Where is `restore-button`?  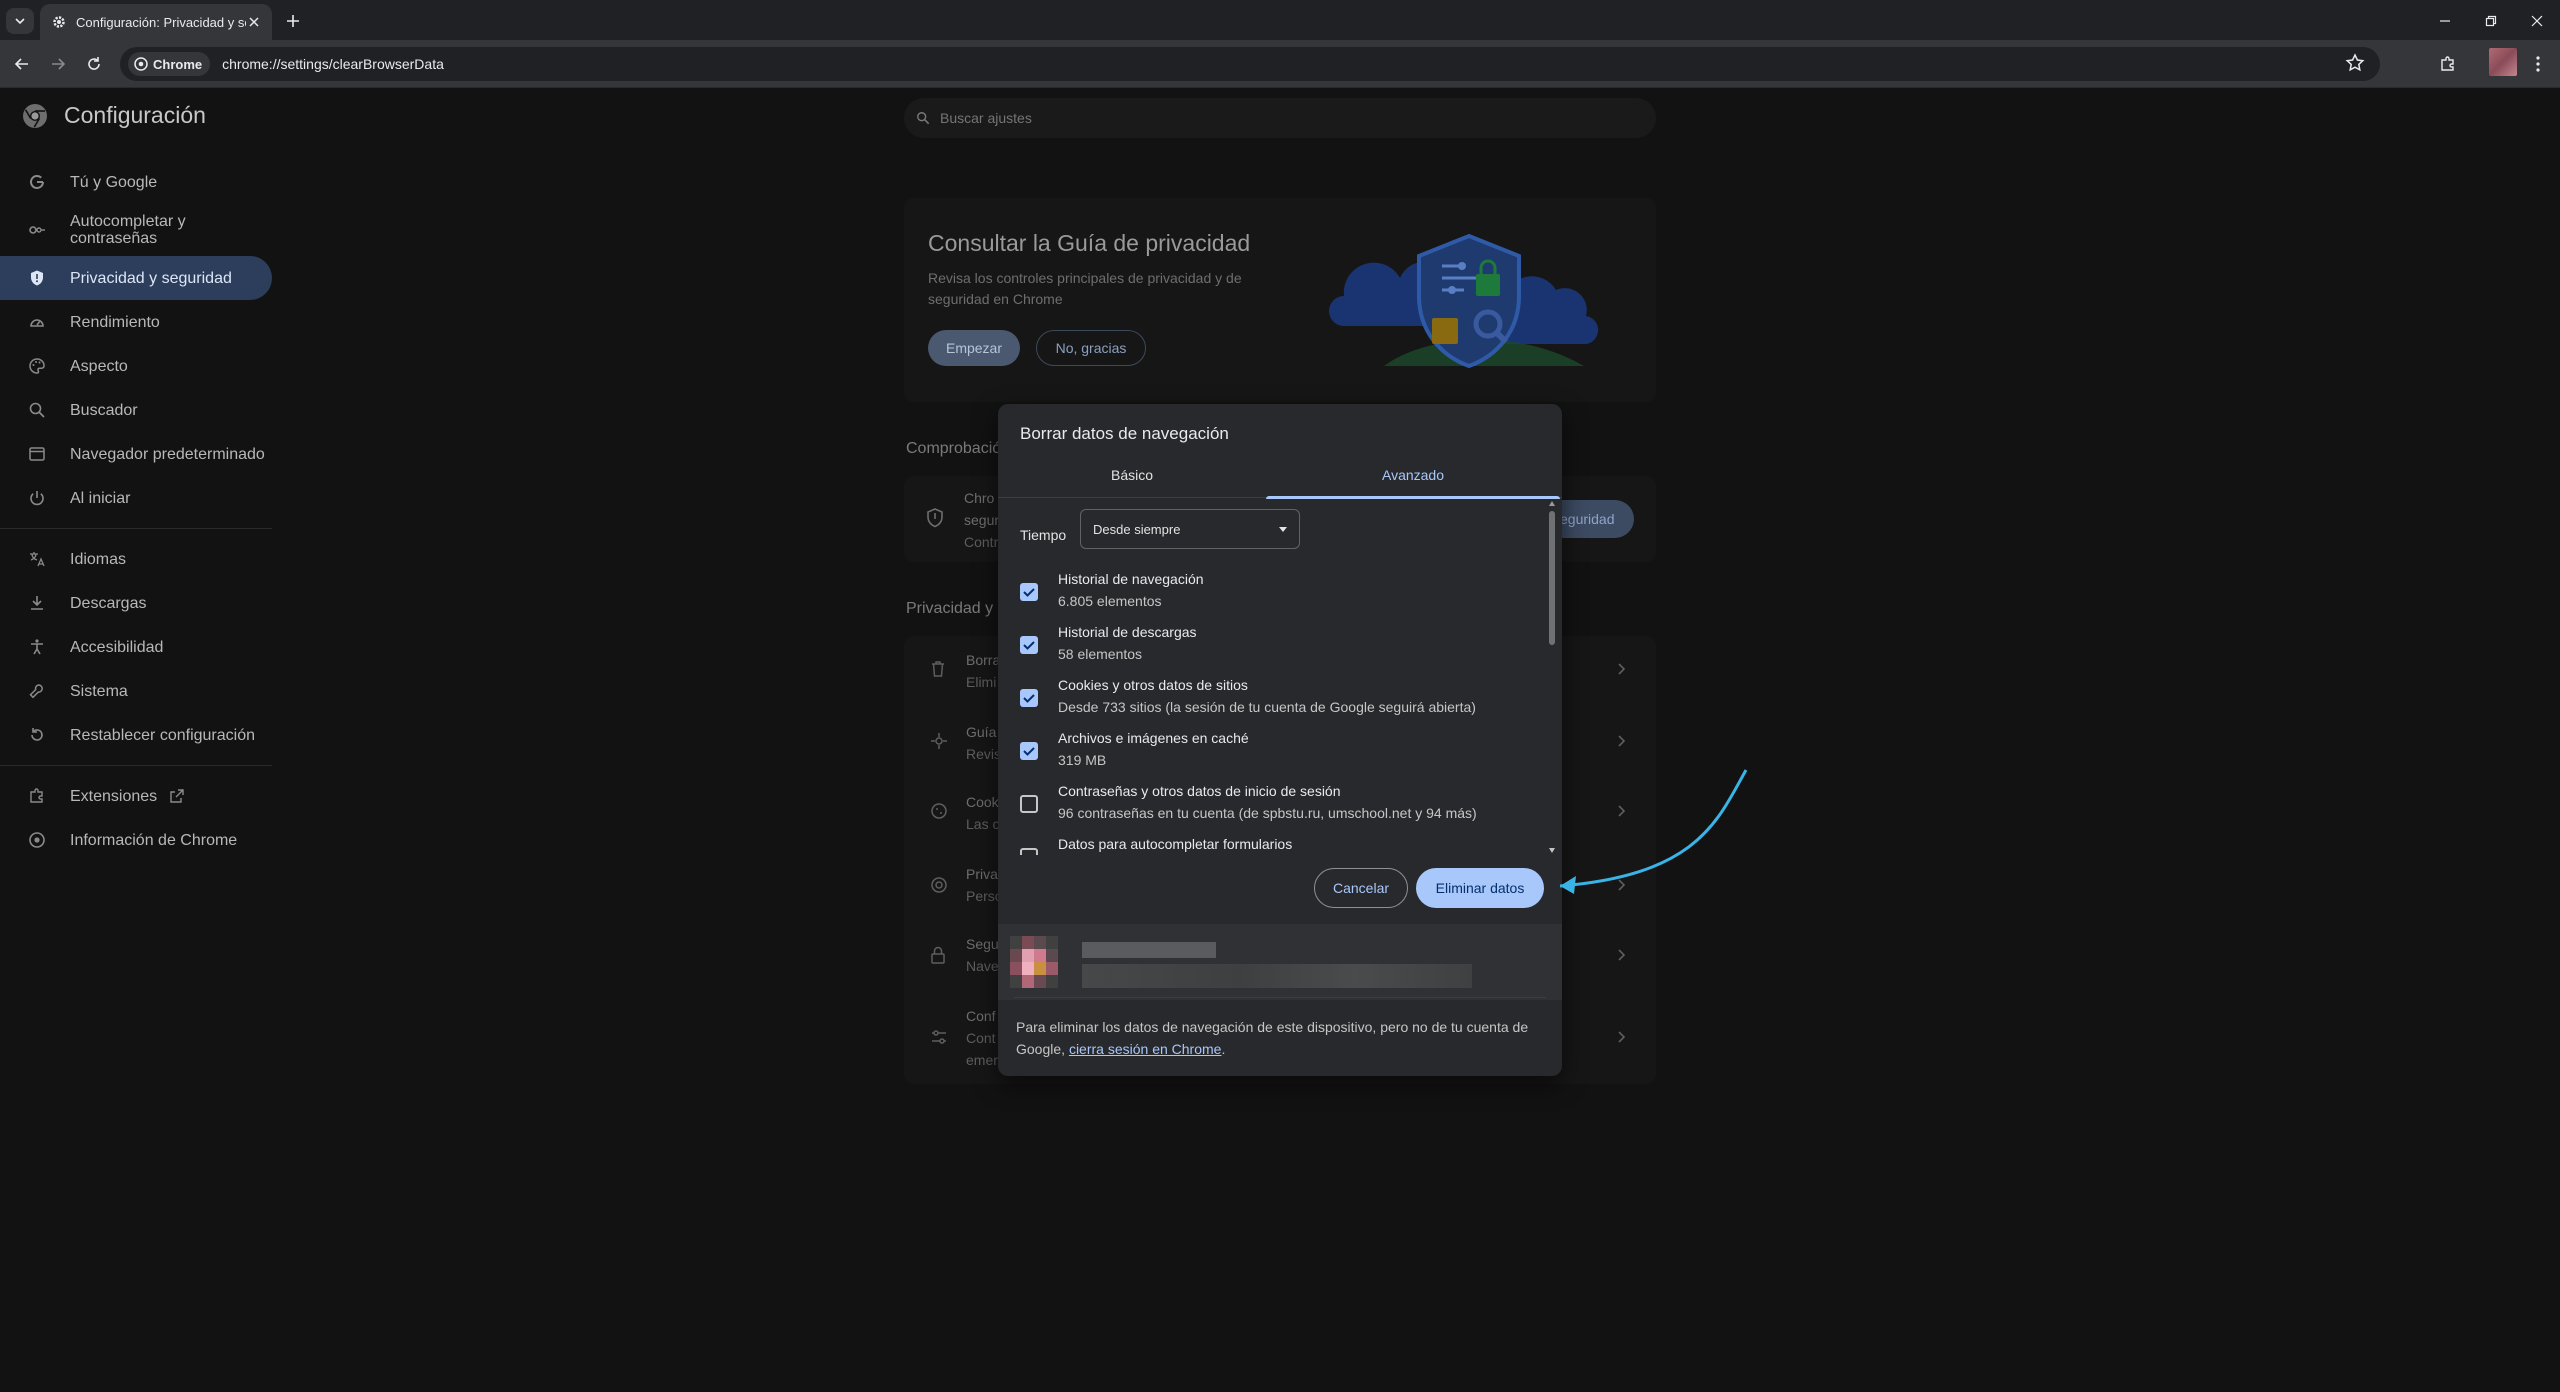 restore-button is located at coordinates (2491, 21).